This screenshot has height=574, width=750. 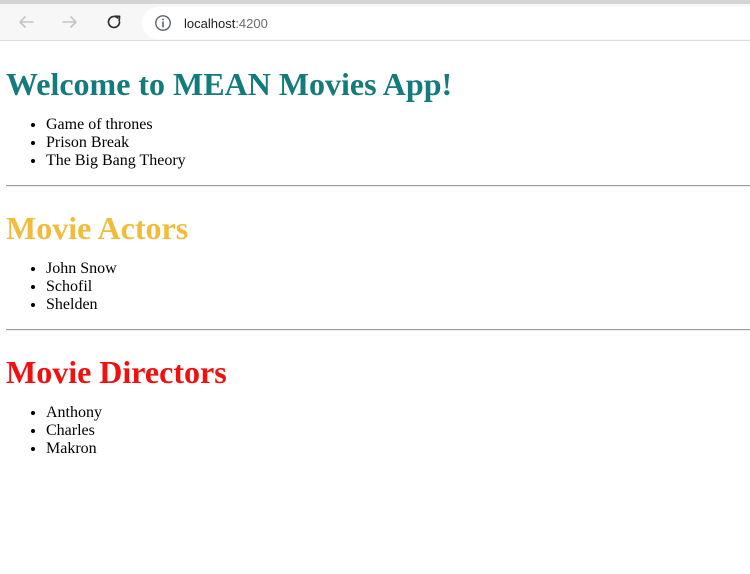 What do you see at coordinates (116, 372) in the screenshot?
I see `directors-heading: Movie Directors` at bounding box center [116, 372].